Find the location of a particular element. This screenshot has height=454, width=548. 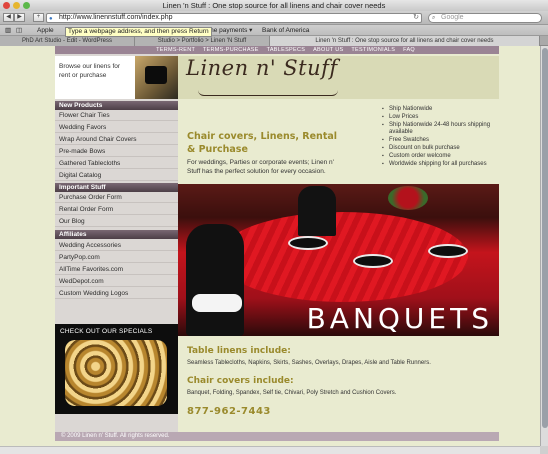

forward-arrow-icon: ▶ is located at coordinates (19, 17).